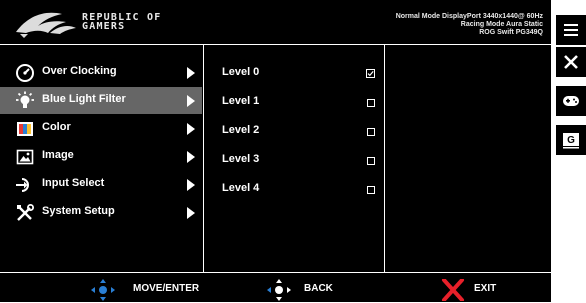  Describe the element at coordinates (25, 212) in the screenshot. I see `tools-icon` at that location.